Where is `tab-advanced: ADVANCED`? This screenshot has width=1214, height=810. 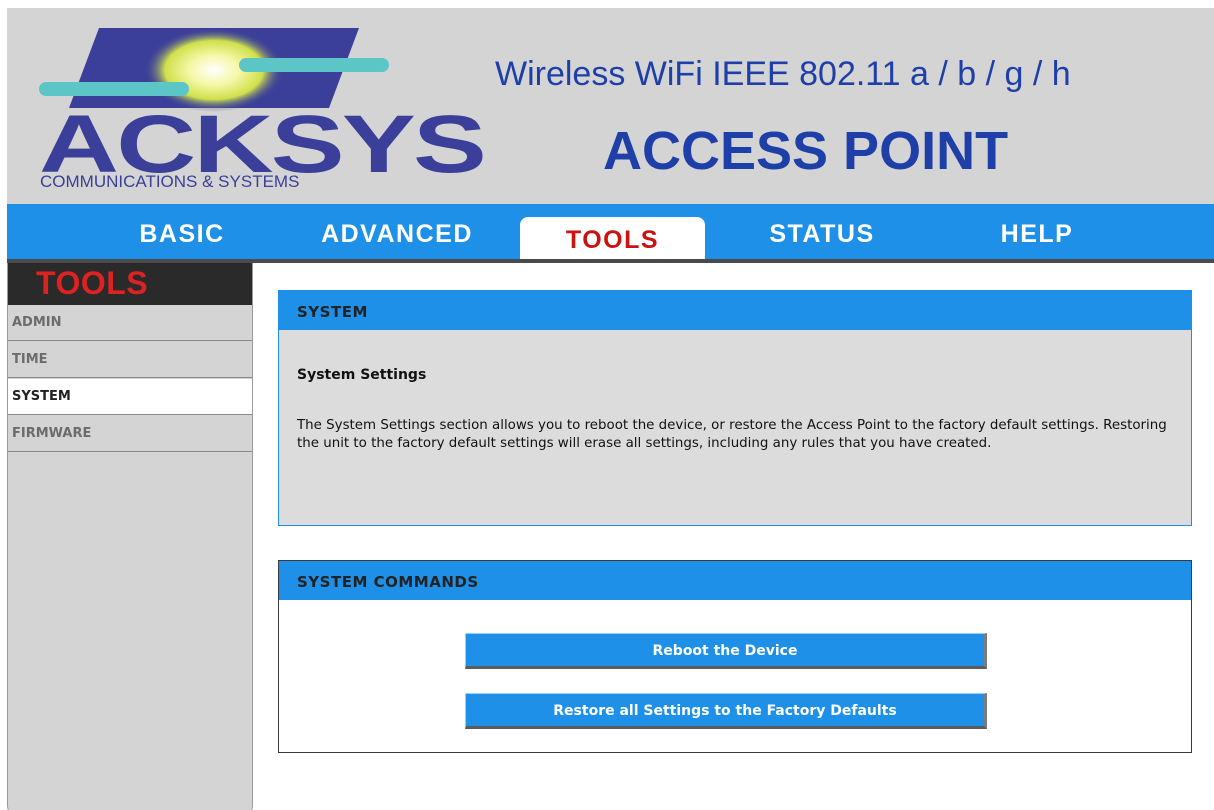
tab-advanced: ADVANCED is located at coordinates (397, 231).